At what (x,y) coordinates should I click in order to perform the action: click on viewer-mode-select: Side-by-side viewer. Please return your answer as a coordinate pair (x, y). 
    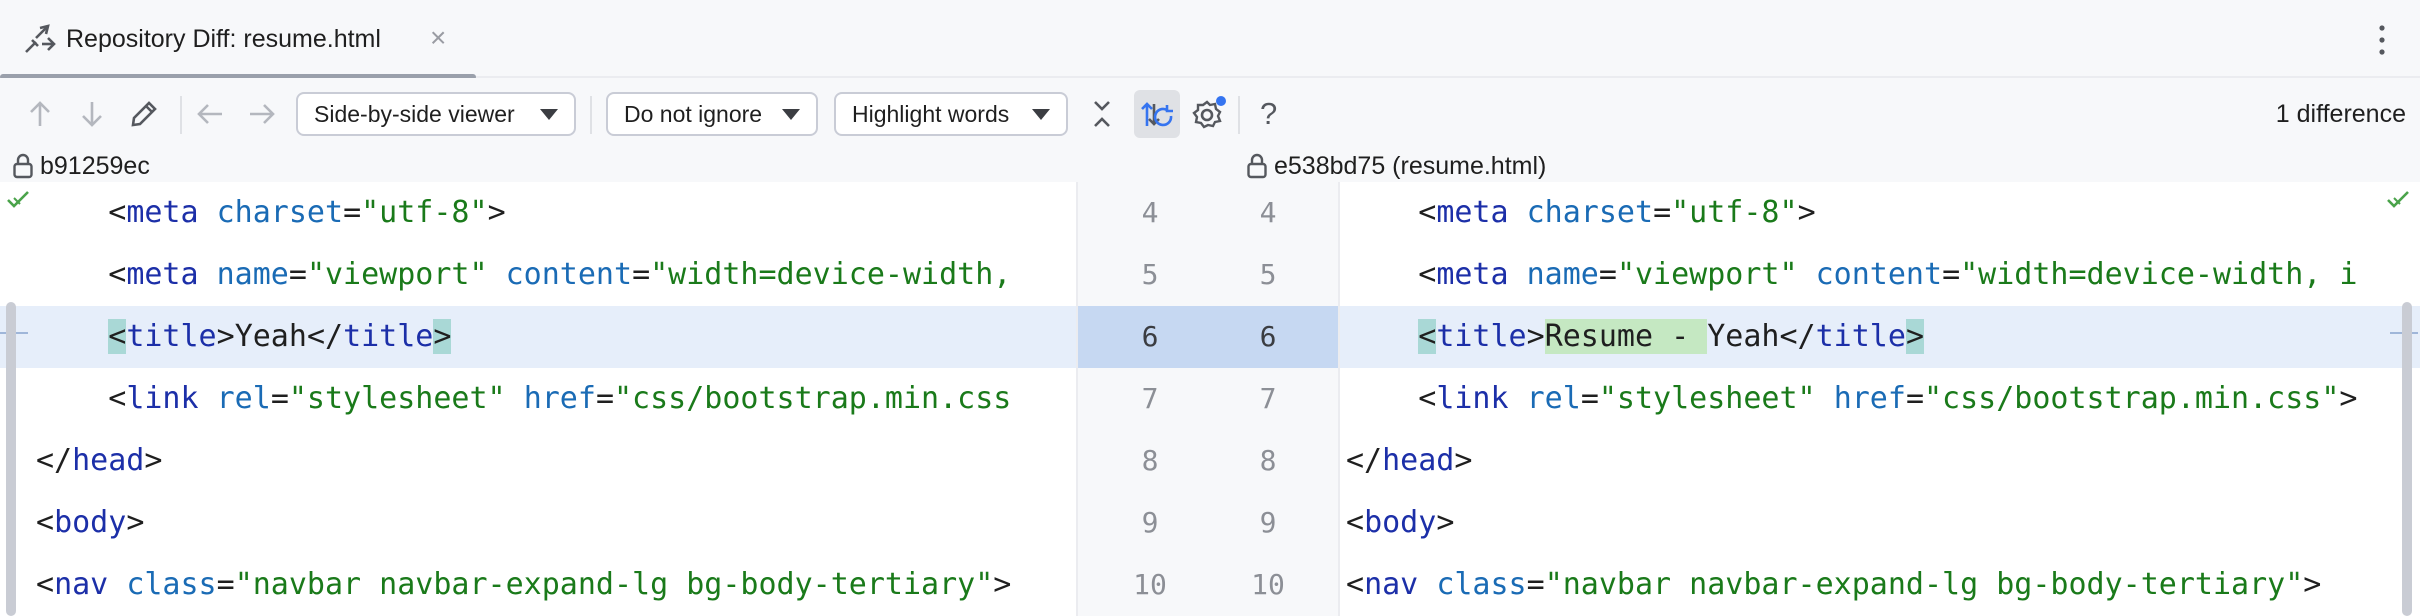
    Looking at the image, I should click on (436, 114).